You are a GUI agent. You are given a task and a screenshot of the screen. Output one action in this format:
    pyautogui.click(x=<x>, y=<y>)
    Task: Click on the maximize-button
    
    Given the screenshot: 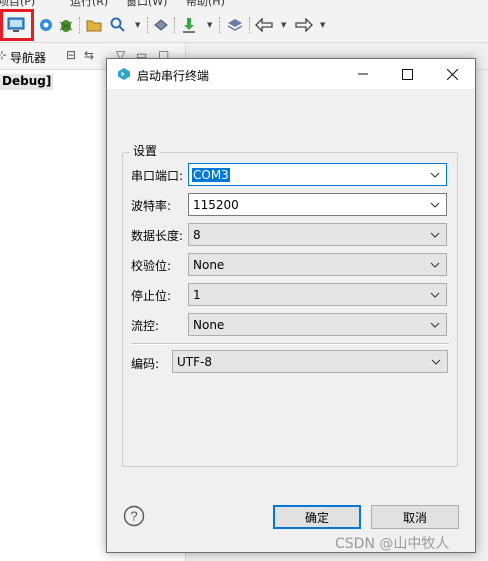 What is the action you would take?
    pyautogui.click(x=407, y=74)
    